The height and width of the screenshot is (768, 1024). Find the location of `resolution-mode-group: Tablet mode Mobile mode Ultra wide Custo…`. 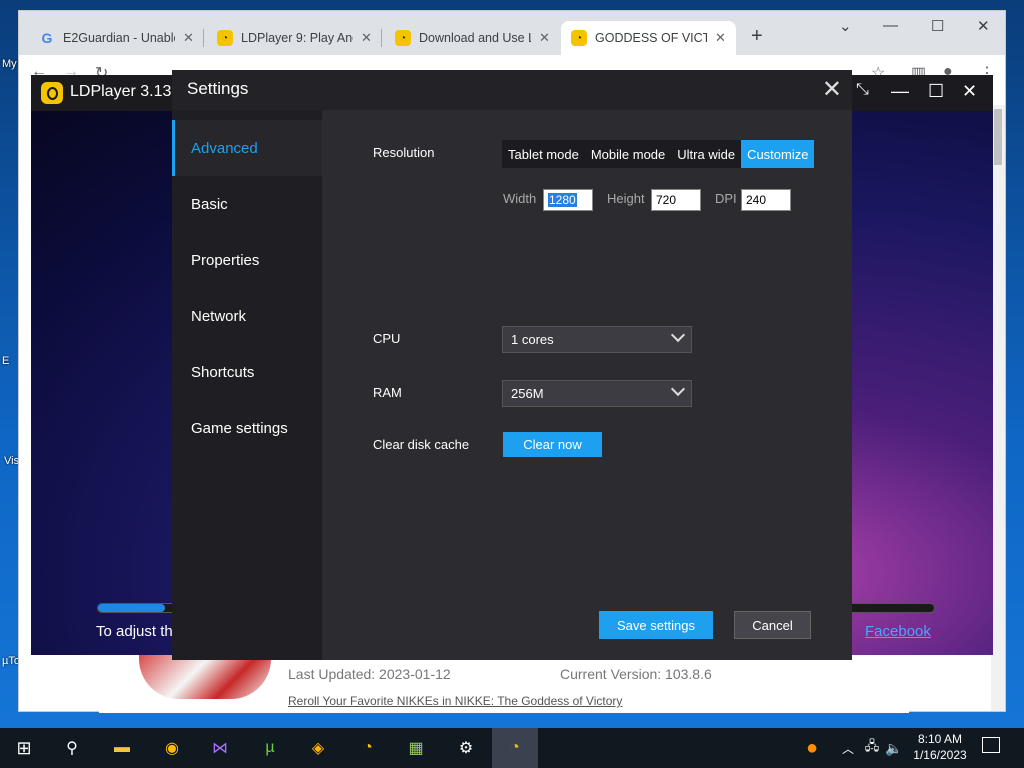

resolution-mode-group: Tablet mode Mobile mode Ultra wide Custo… is located at coordinates (658, 154).